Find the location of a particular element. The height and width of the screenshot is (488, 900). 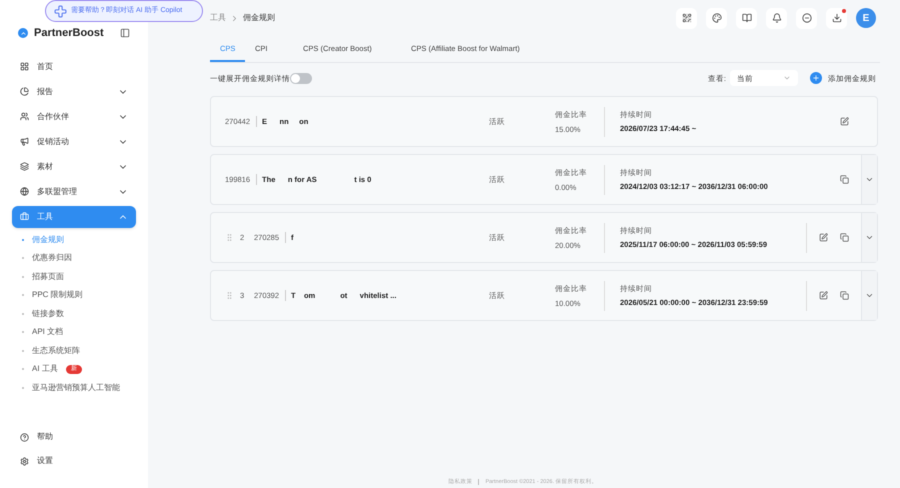

breadcrumb-current: 佣金规则 is located at coordinates (259, 18).